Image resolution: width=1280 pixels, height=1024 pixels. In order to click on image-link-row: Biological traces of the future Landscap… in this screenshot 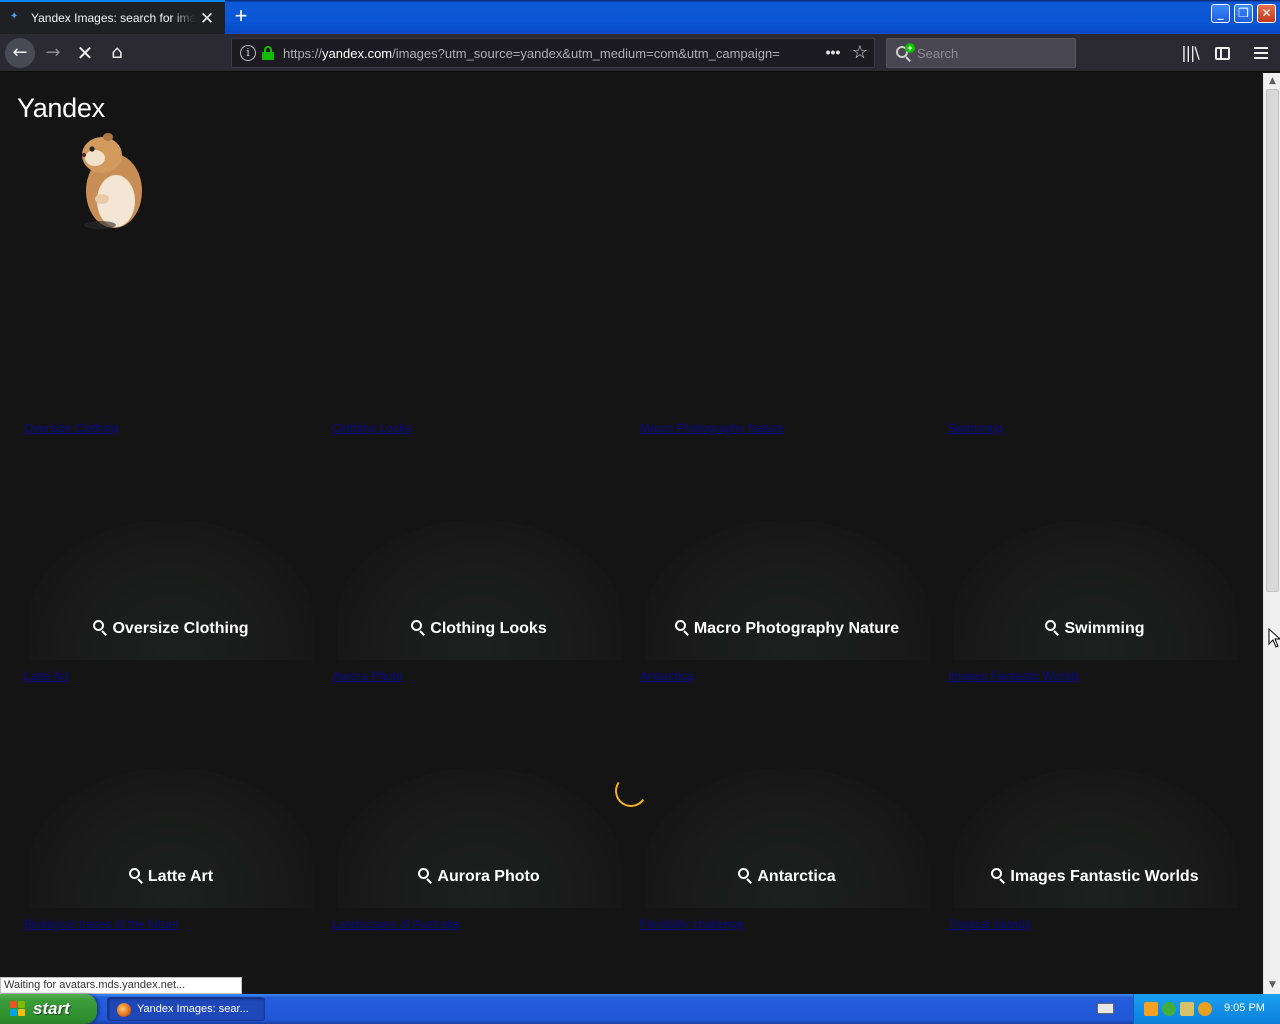, I will do `click(631, 925)`.